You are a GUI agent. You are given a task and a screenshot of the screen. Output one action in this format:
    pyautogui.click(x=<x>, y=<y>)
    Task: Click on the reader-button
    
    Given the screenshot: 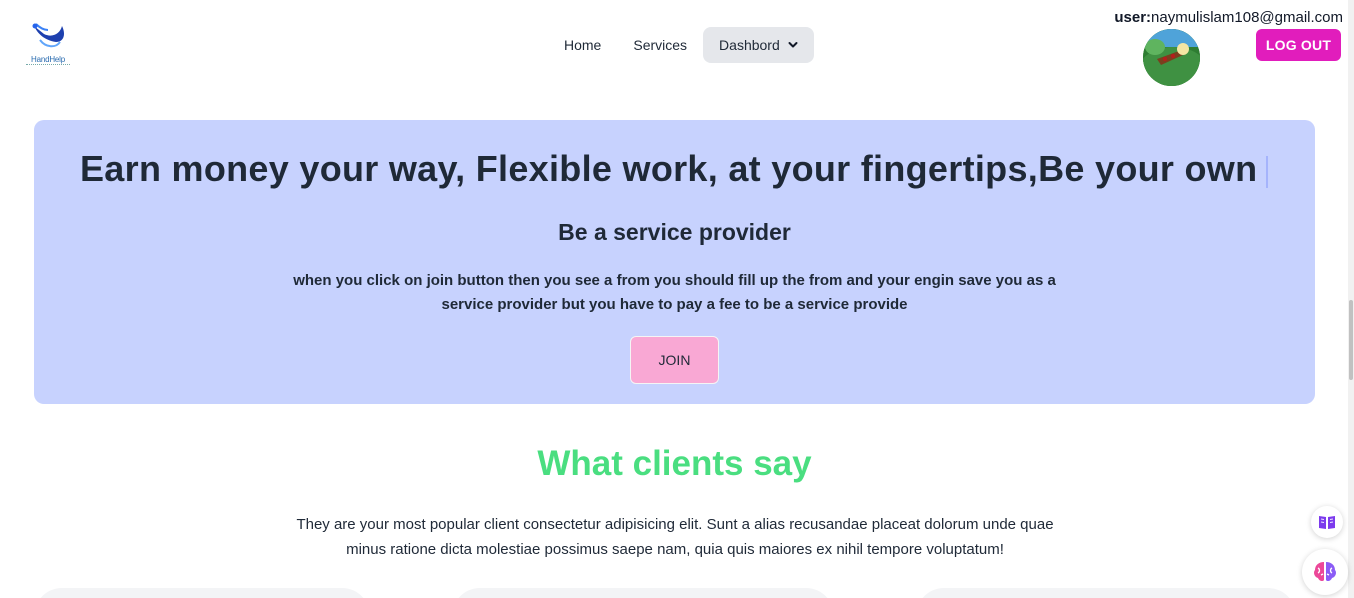 What is the action you would take?
    pyautogui.click(x=1327, y=522)
    